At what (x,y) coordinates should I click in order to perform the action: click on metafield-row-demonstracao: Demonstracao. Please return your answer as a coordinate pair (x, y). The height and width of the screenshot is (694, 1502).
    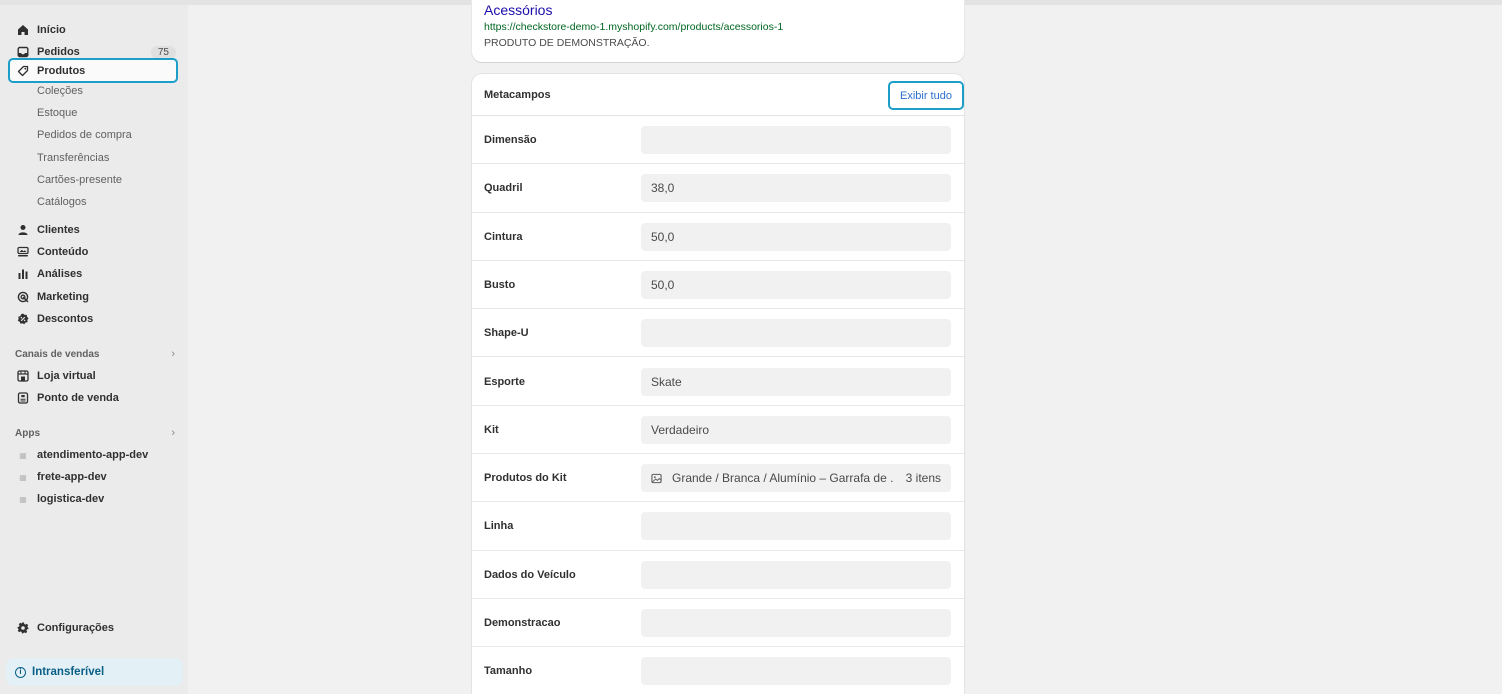
    Looking at the image, I should click on (718, 623).